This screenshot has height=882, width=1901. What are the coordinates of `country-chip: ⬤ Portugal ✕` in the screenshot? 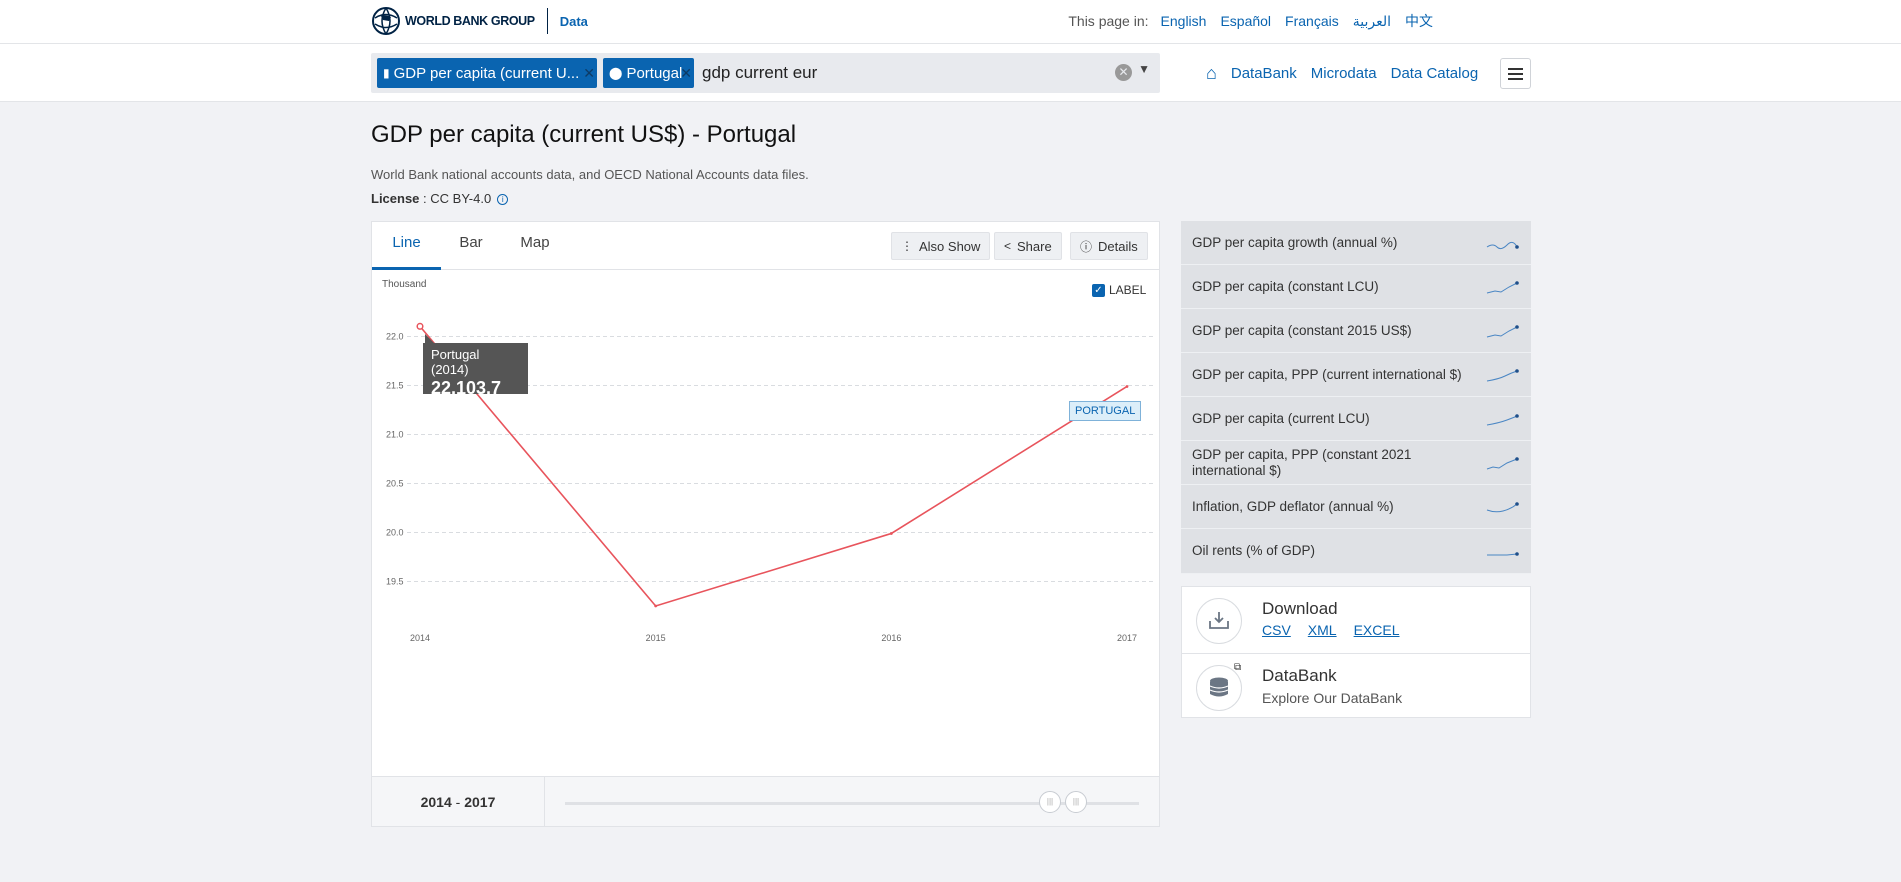 It's located at (648, 73).